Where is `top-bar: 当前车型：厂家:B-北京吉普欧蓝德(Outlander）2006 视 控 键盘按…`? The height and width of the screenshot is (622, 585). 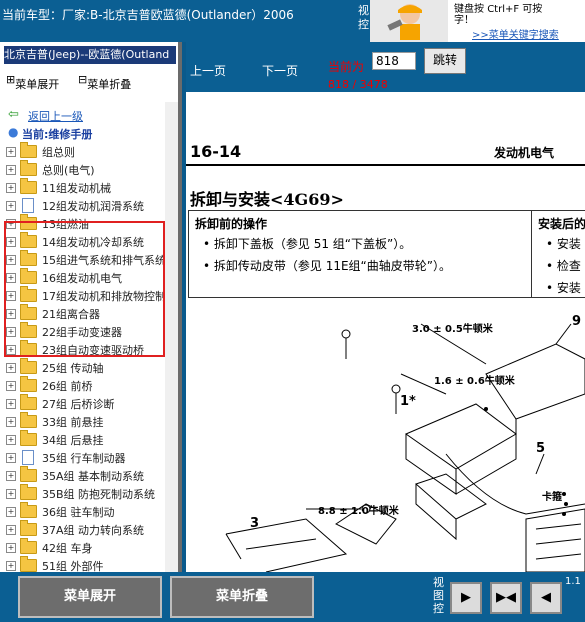
top-bar: 当前车型：厂家:B-北京吉普欧蓝德(Outlander）2006 视 控 键盘按… is located at coordinates (292, 21).